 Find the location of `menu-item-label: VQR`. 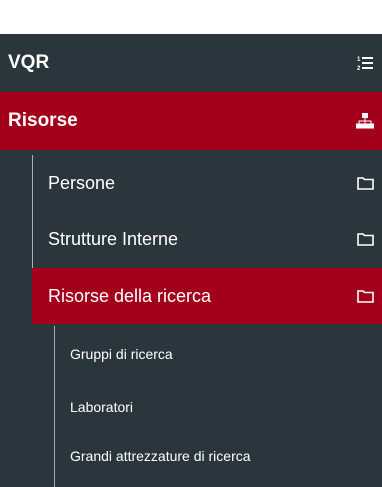

menu-item-label: VQR is located at coordinates (29, 62).